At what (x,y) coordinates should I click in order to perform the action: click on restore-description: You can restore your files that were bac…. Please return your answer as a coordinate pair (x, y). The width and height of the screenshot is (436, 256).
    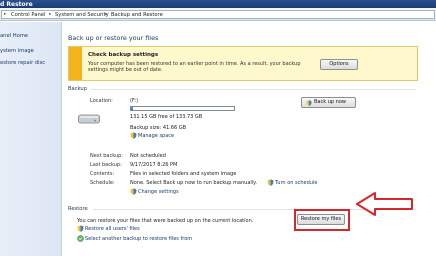
    Looking at the image, I should click on (165, 221).